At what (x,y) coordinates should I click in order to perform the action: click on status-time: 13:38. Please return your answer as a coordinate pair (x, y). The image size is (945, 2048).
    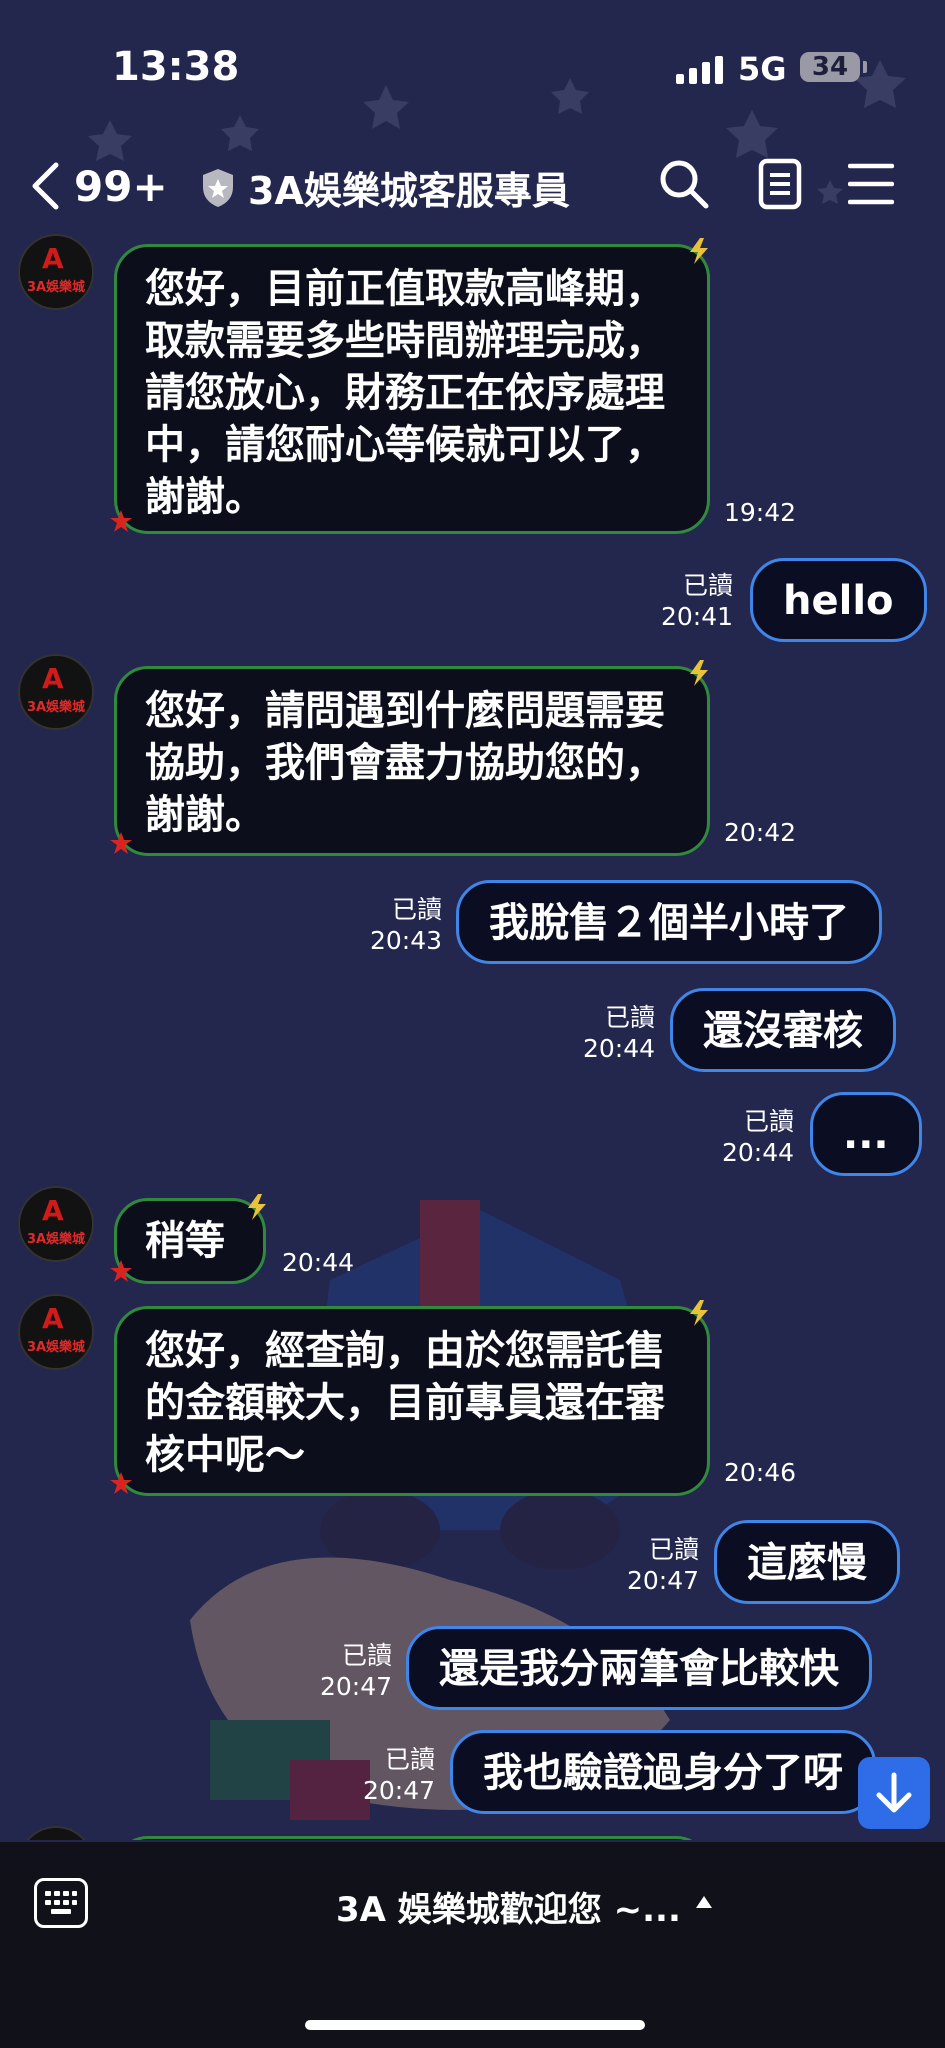
    Looking at the image, I should click on (176, 67).